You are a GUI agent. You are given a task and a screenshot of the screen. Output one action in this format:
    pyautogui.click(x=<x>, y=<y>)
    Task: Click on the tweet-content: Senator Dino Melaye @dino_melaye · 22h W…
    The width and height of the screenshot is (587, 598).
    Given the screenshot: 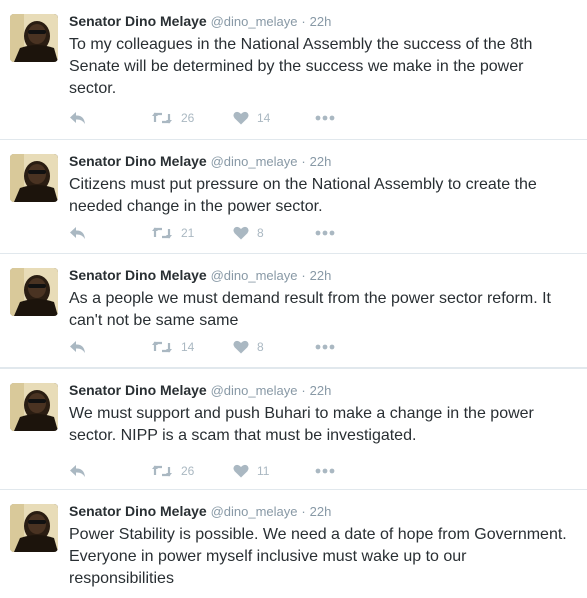 What is the action you would take?
    pyautogui.click(x=322, y=414)
    